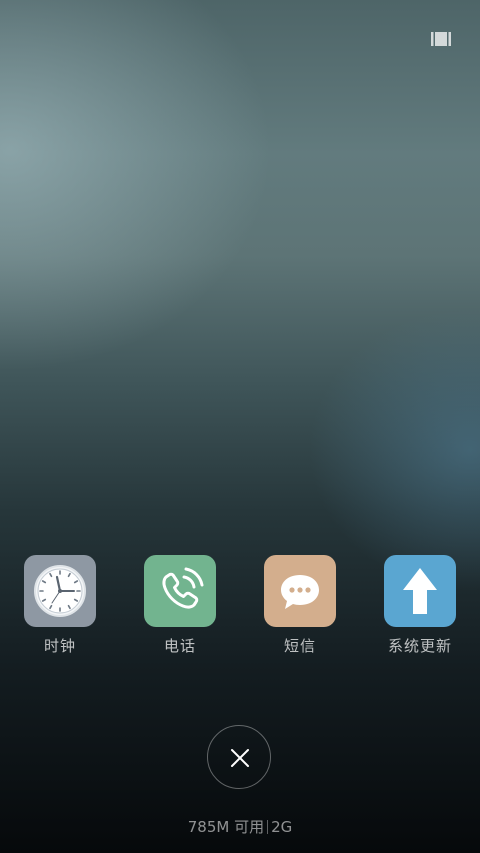  I want to click on memory-separator, so click(268, 827).